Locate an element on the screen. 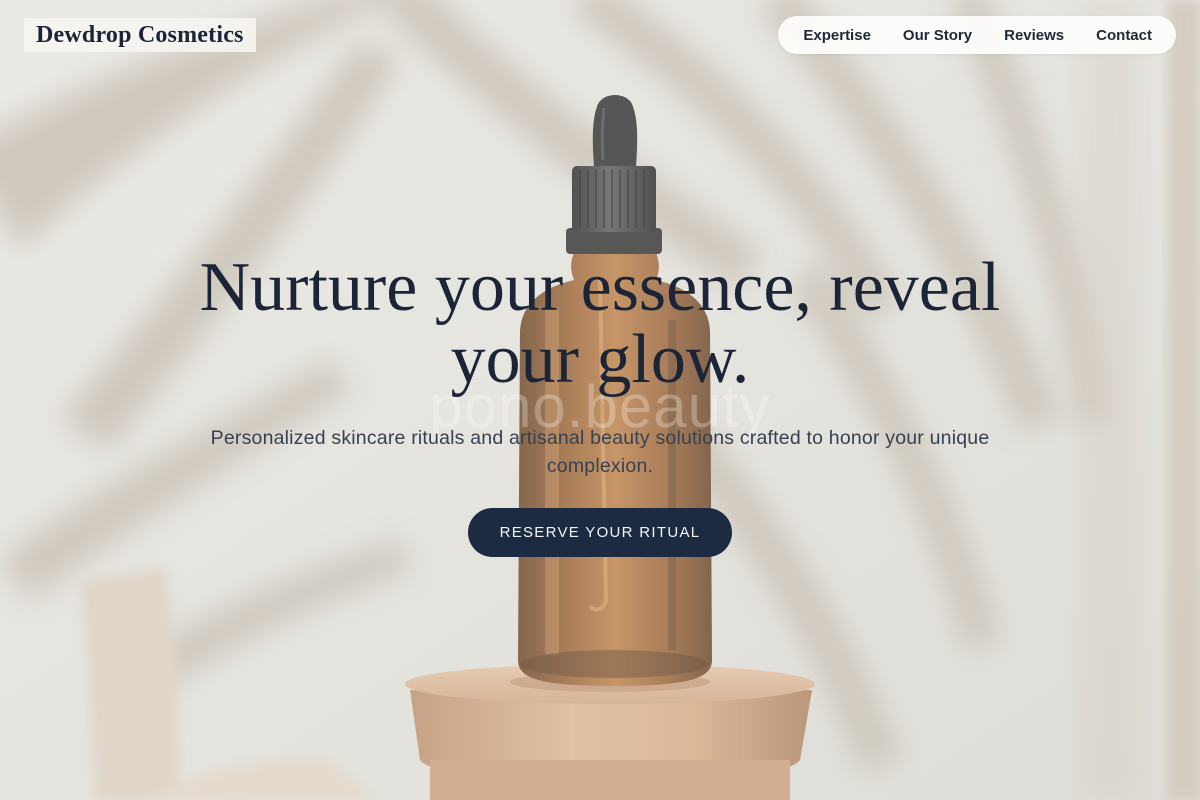 The image size is (1200, 800). nav-link-contact: Contact is located at coordinates (1124, 35).